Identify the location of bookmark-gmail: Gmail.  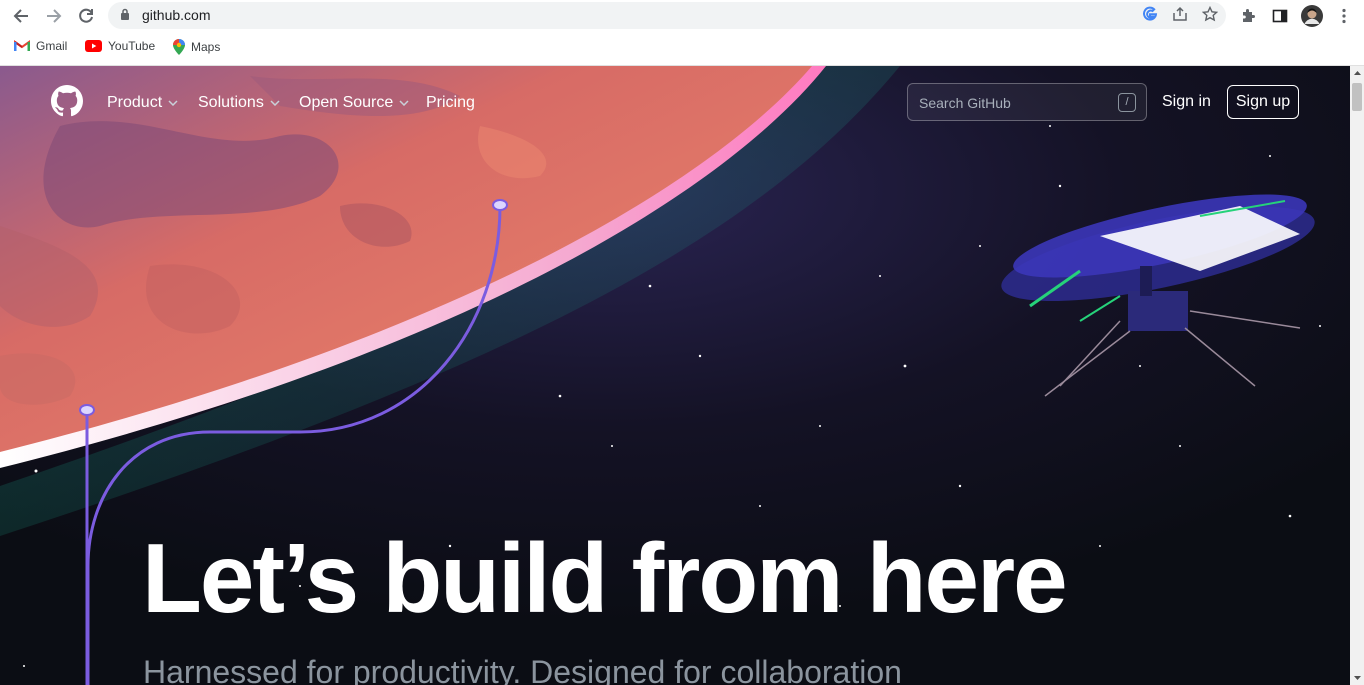
(40, 46).